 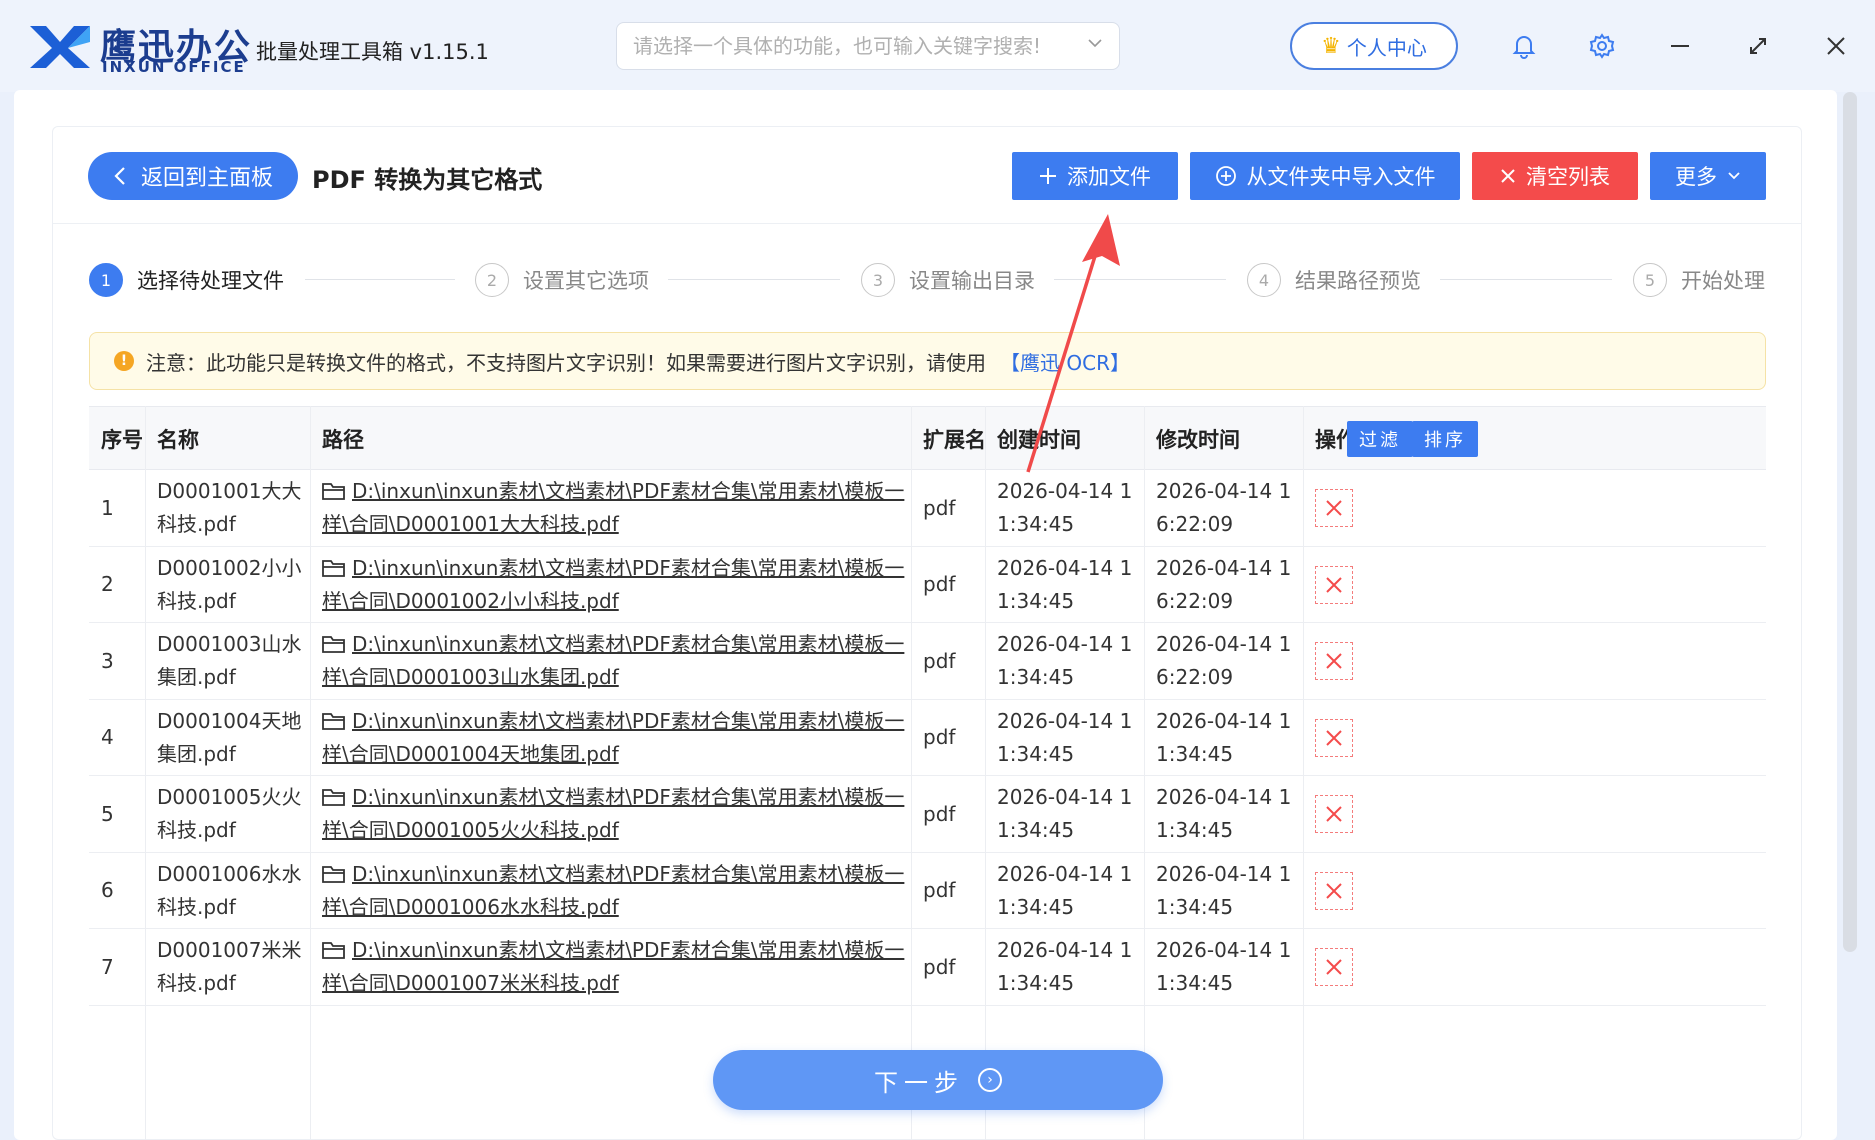 I want to click on user-center-button: ♛ 个人中心, so click(x=1374, y=46).